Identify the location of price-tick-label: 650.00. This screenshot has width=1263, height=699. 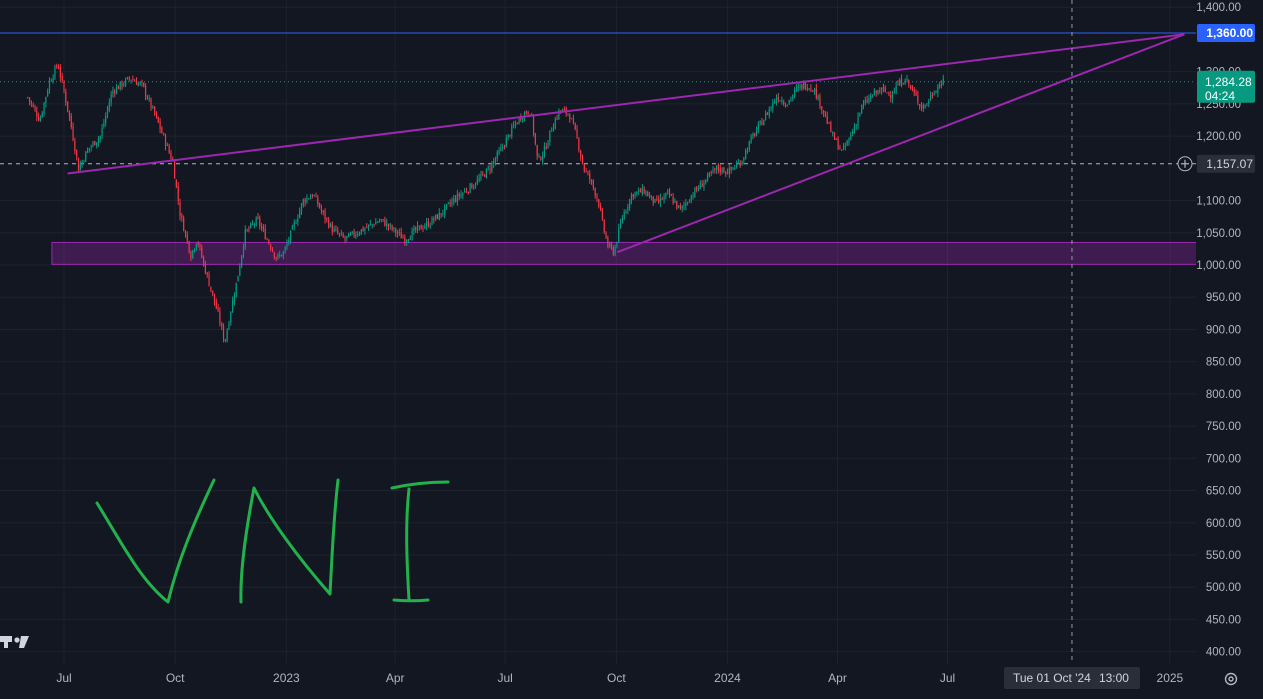
(1223, 492).